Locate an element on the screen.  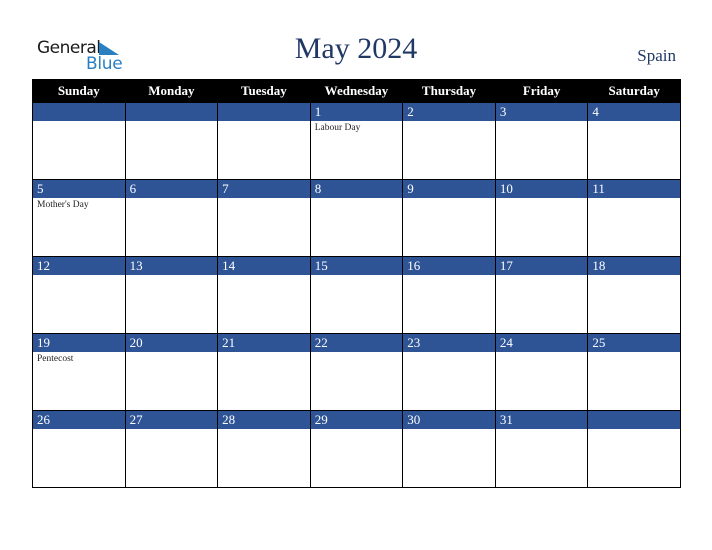
week-row: 26 27 28 29 30 31 is located at coordinates (356, 449).